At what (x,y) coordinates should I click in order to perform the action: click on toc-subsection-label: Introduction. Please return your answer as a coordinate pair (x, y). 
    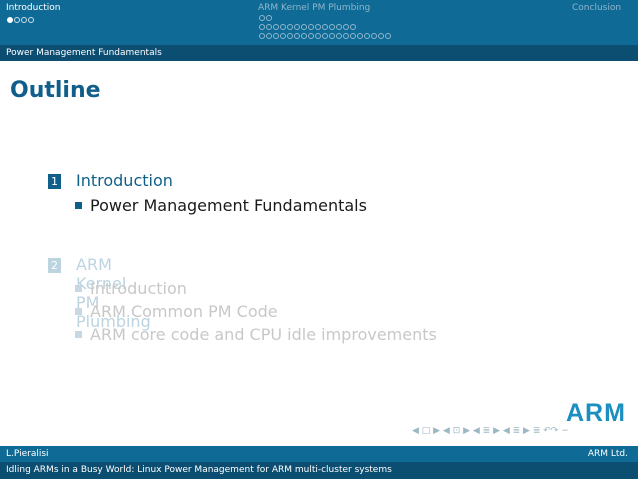
    Looking at the image, I should click on (138, 288).